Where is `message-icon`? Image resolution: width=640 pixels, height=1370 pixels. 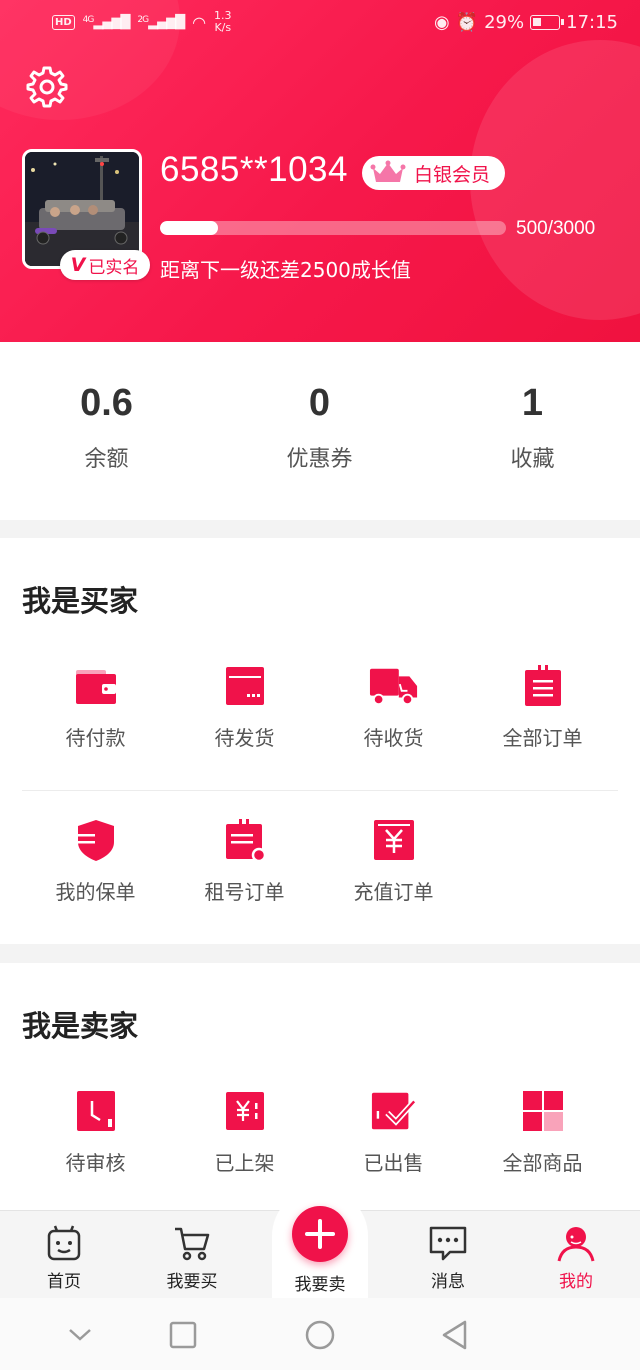
message-icon is located at coordinates (448, 1243).